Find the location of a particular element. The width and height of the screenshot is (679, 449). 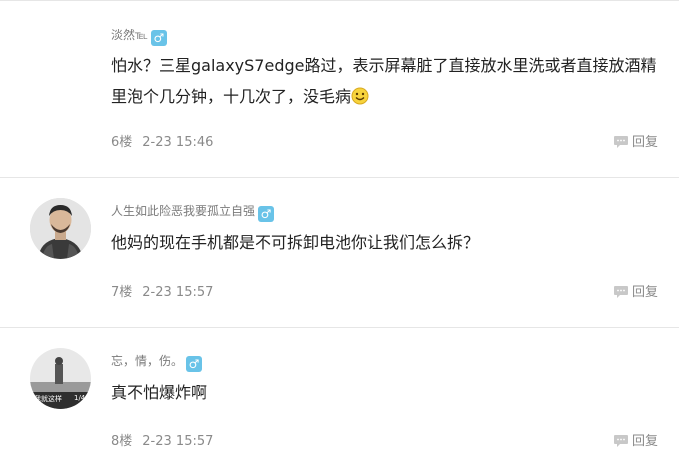

avatar: 我就这样 1/4 is located at coordinates (60, 378).